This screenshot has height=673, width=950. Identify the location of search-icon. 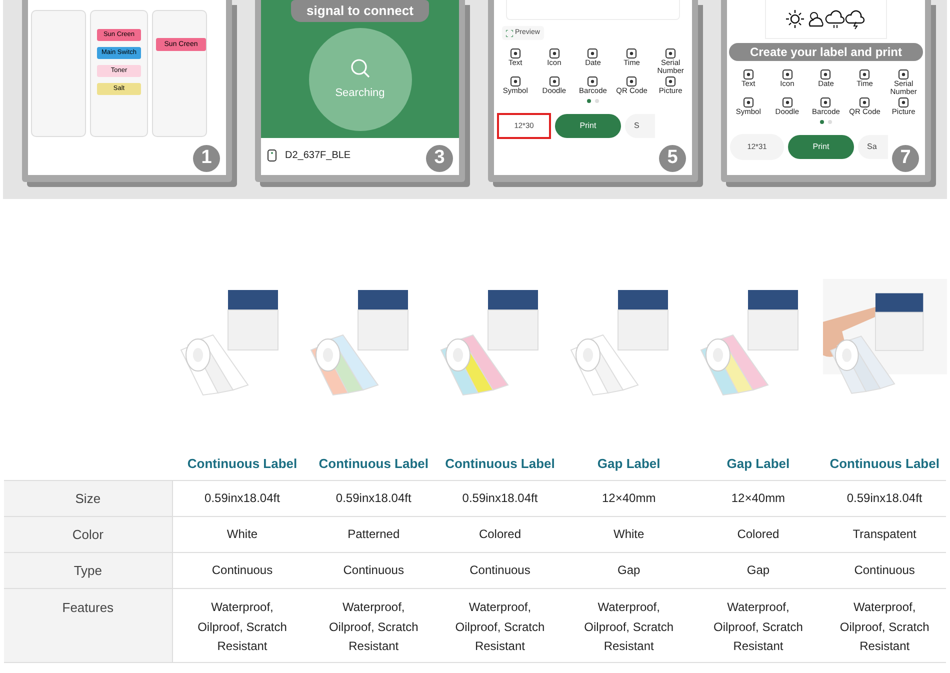
(360, 68).